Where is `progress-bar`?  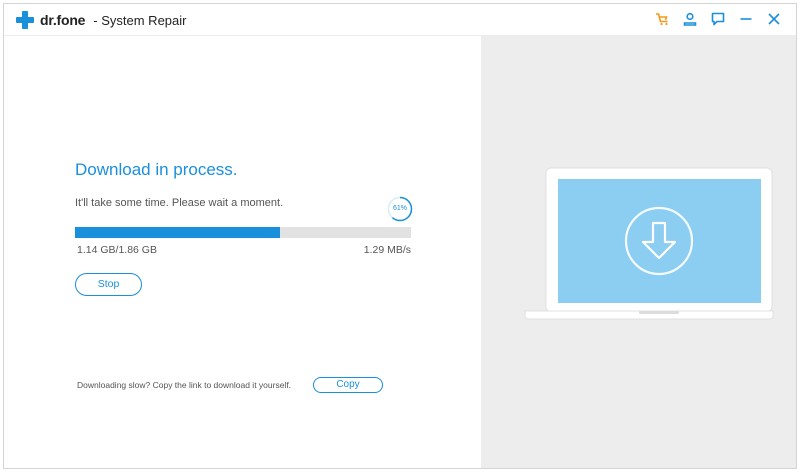 progress-bar is located at coordinates (243, 232).